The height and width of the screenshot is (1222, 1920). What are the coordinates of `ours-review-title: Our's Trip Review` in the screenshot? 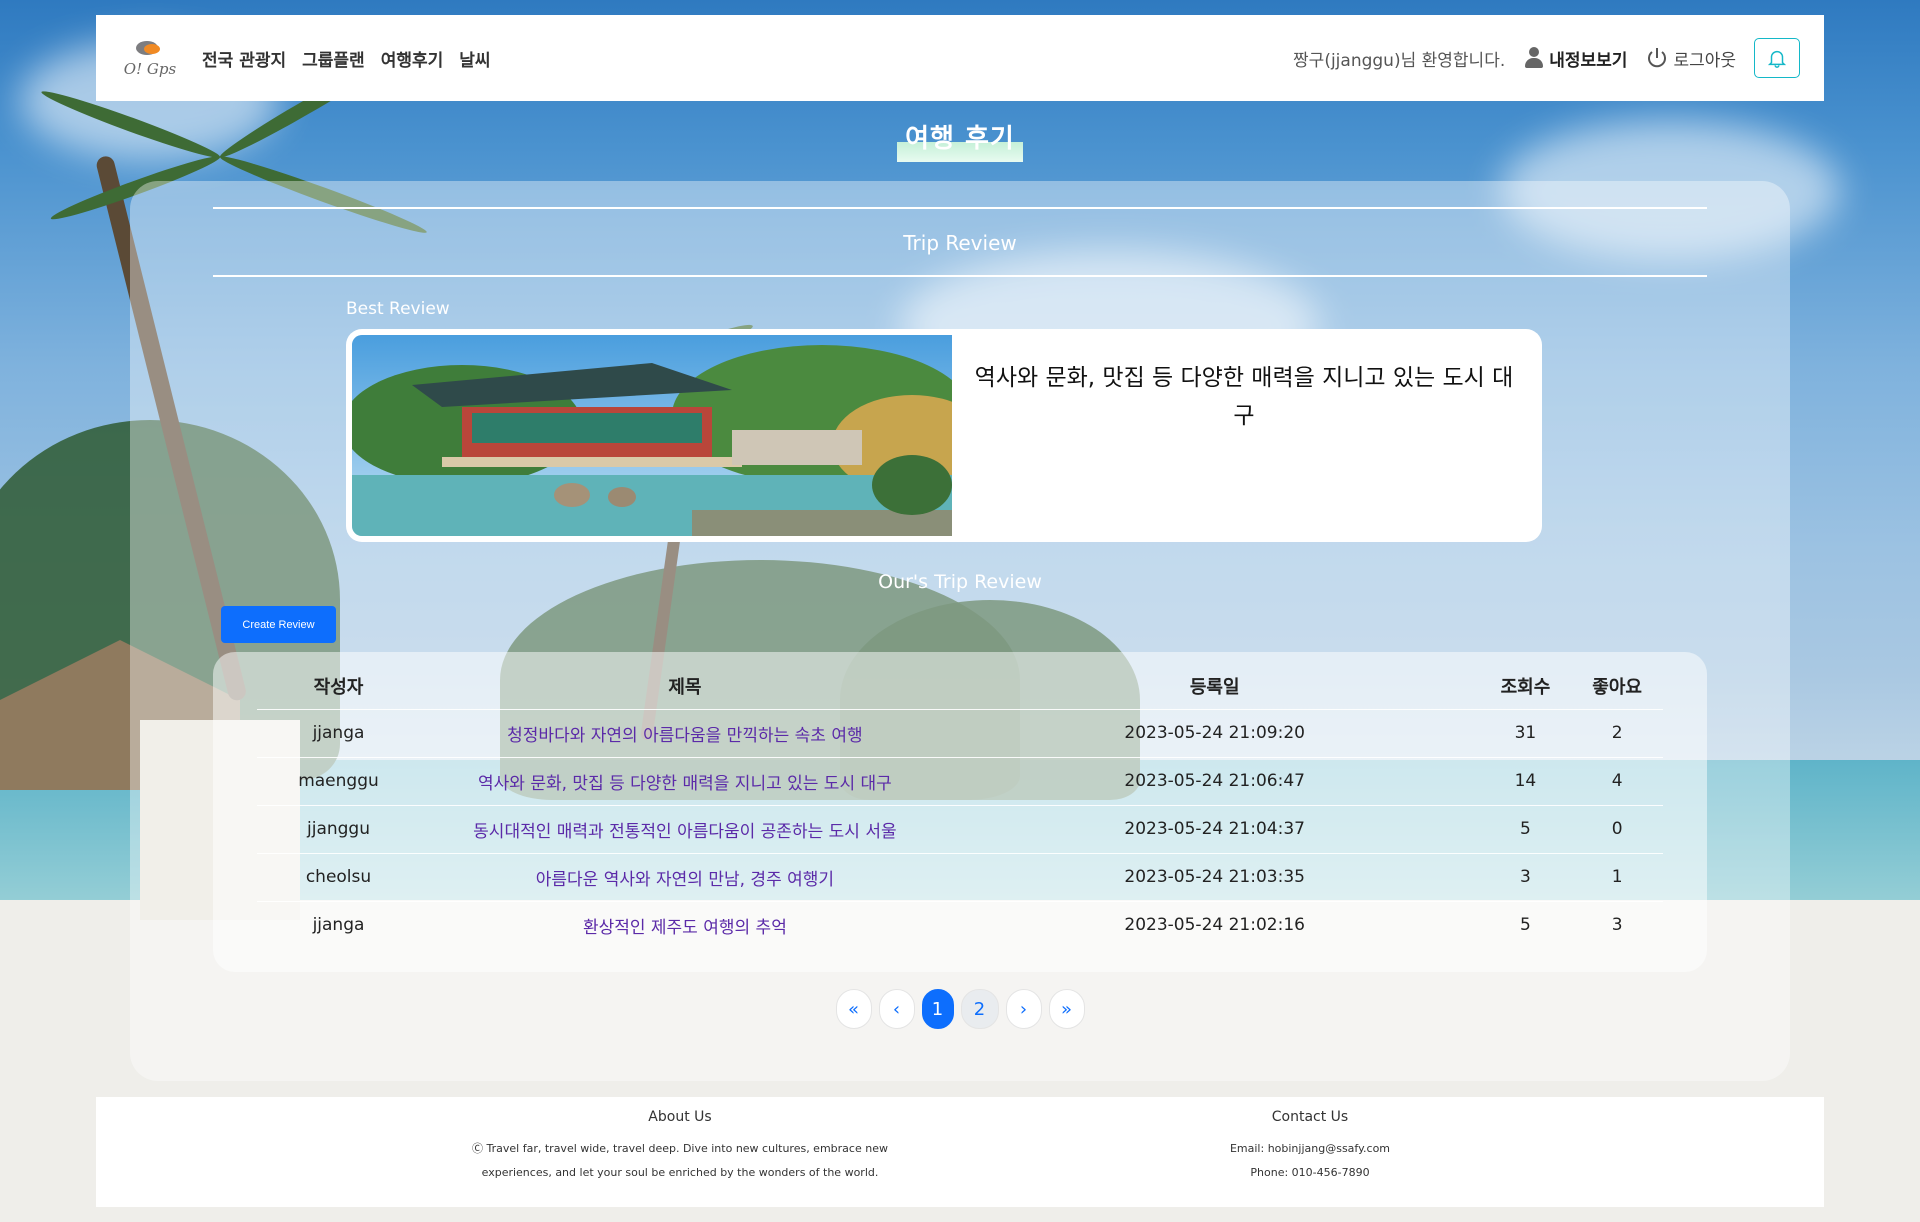 It's located at (960, 582).